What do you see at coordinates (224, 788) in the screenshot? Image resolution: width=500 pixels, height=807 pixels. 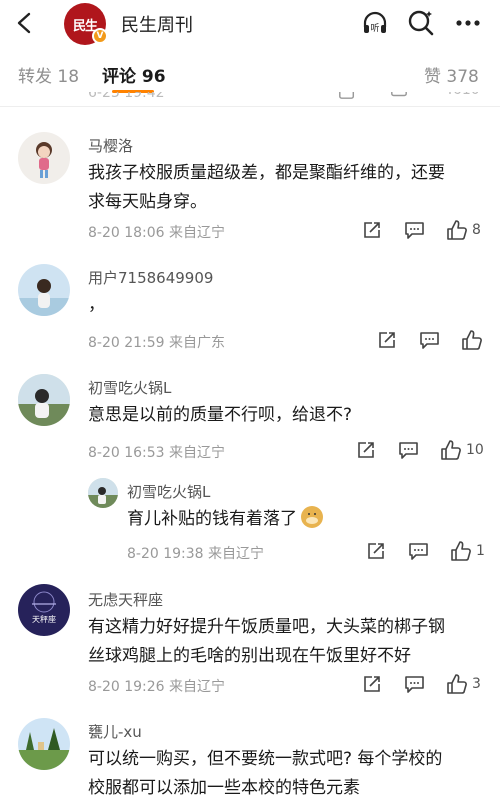 I see `comment-text-line: 校服都可以添加一些本校的特色元素` at bounding box center [224, 788].